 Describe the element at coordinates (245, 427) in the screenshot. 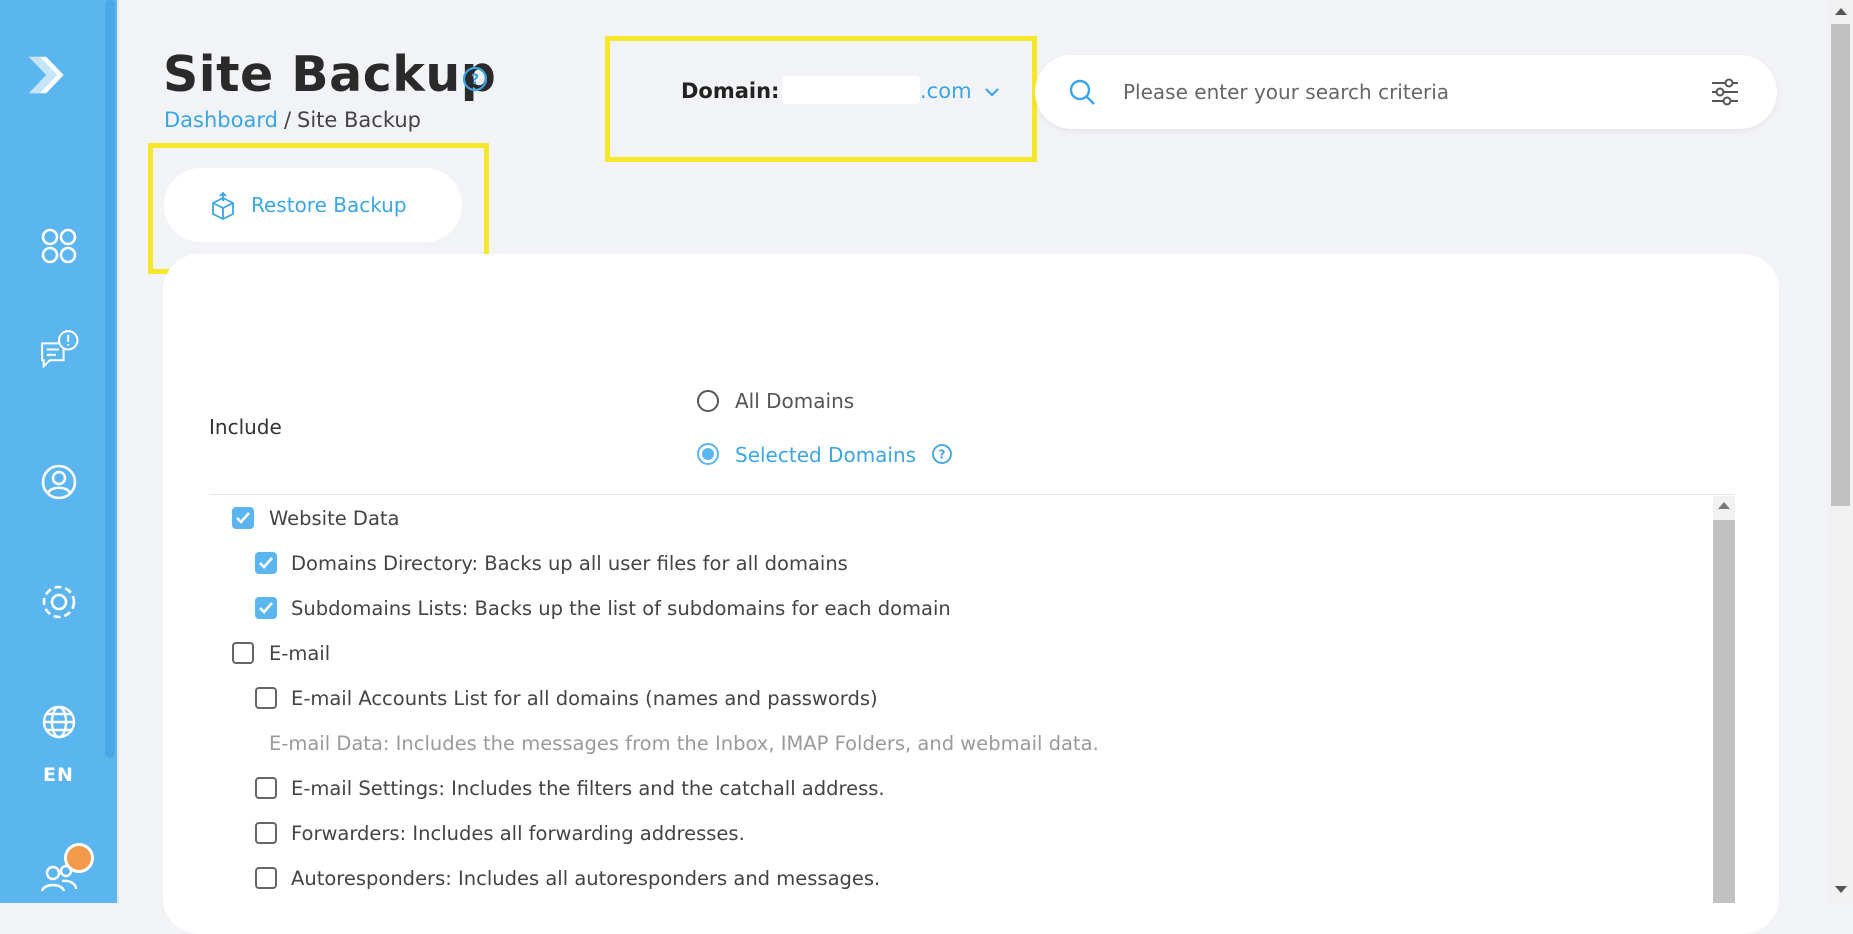

I see `include-label: Include` at that location.